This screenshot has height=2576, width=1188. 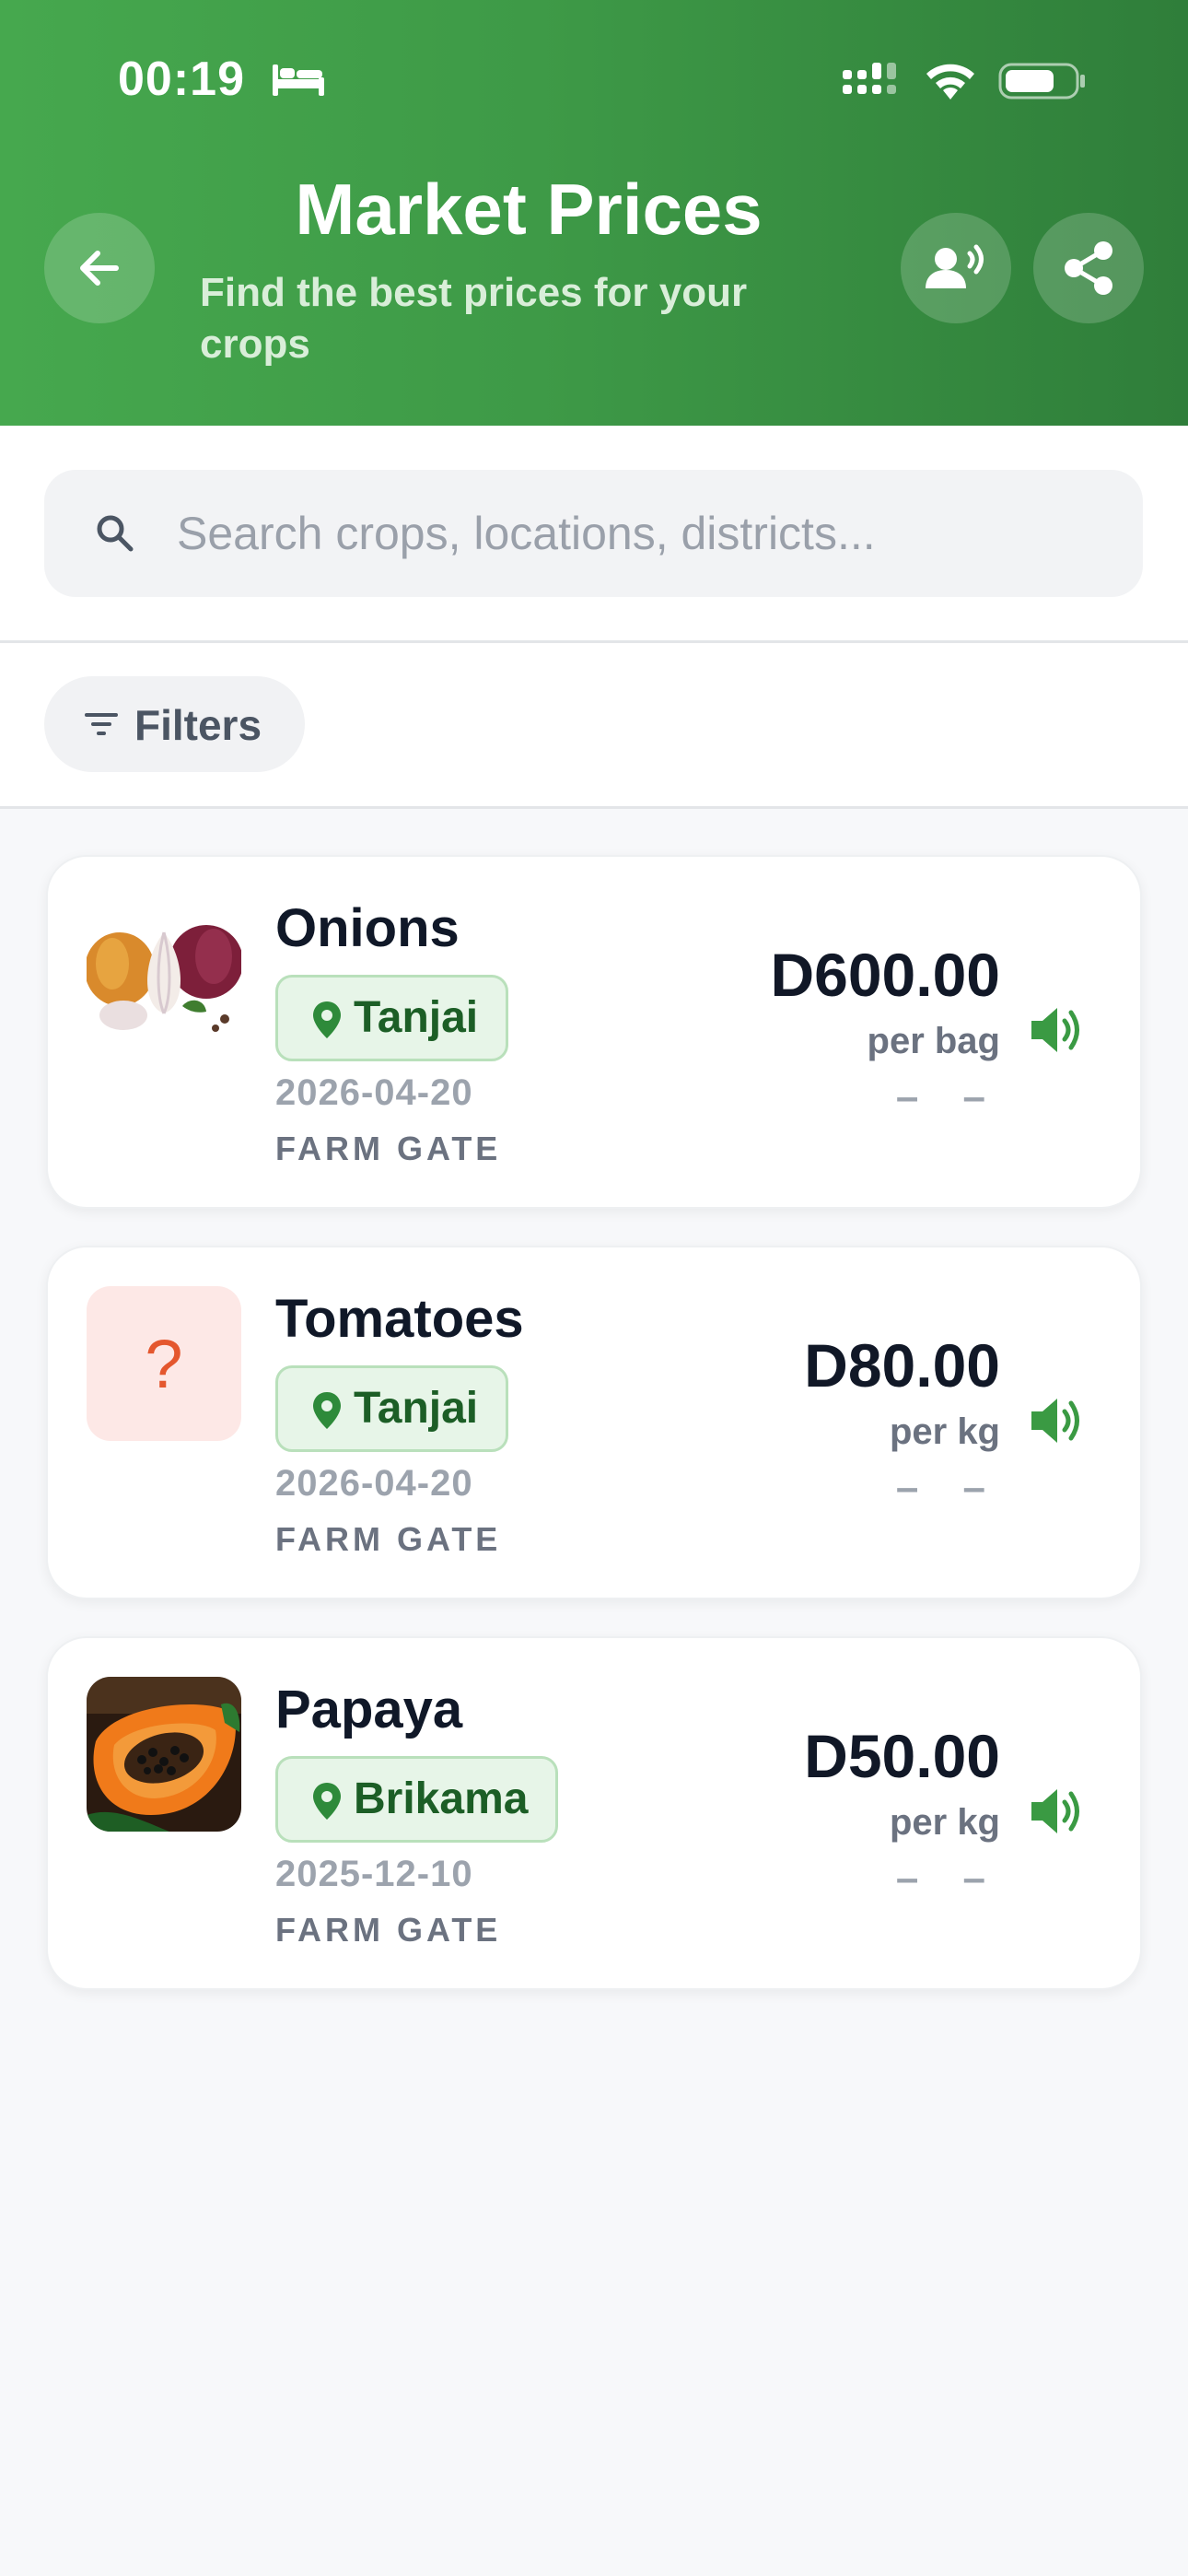 I want to click on filters-button: Filters, so click(x=174, y=724).